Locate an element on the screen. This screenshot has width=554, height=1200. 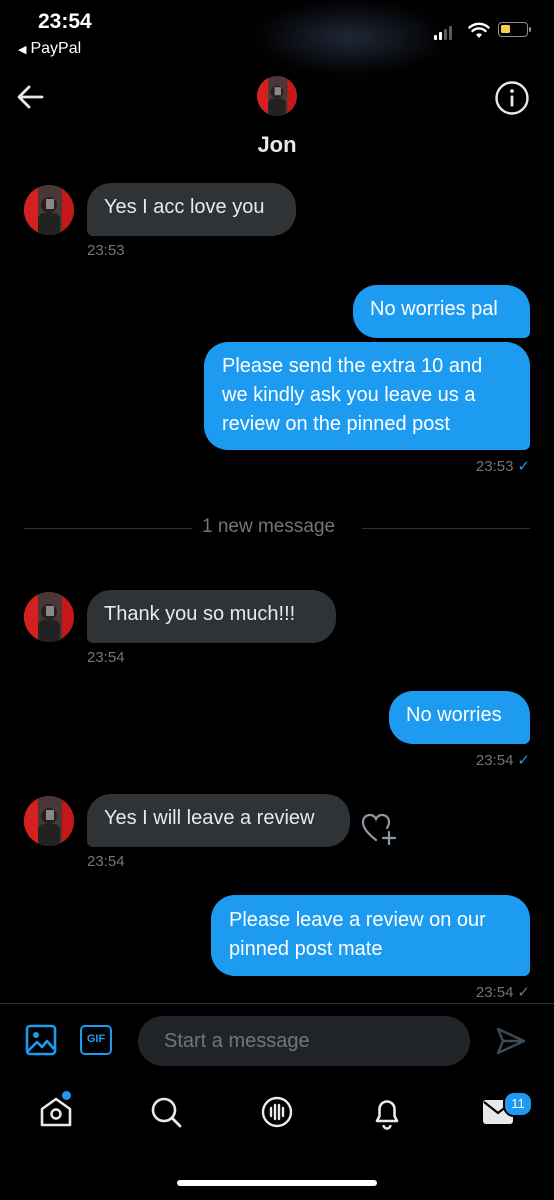
back-app-label: PayPal is located at coordinates (56, 48).